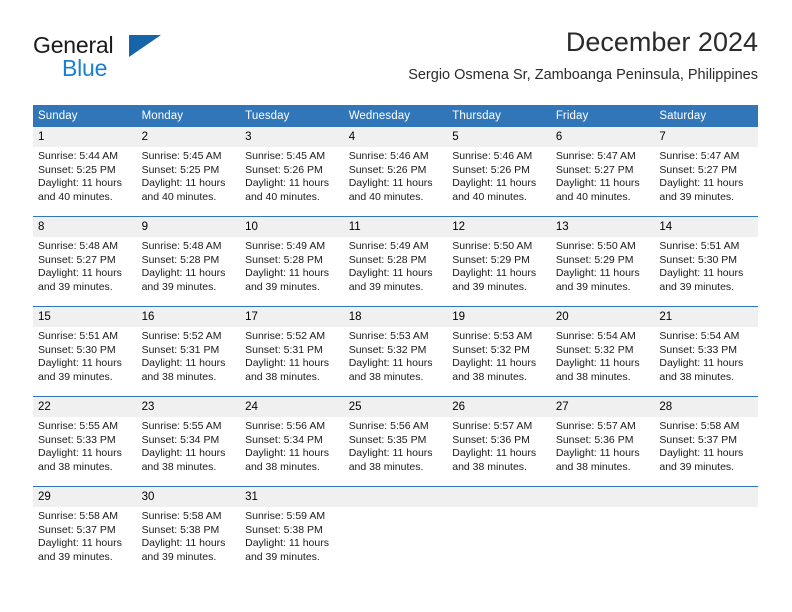 The height and width of the screenshot is (612, 792). What do you see at coordinates (499, 407) in the screenshot?
I see `day-number: 26` at bounding box center [499, 407].